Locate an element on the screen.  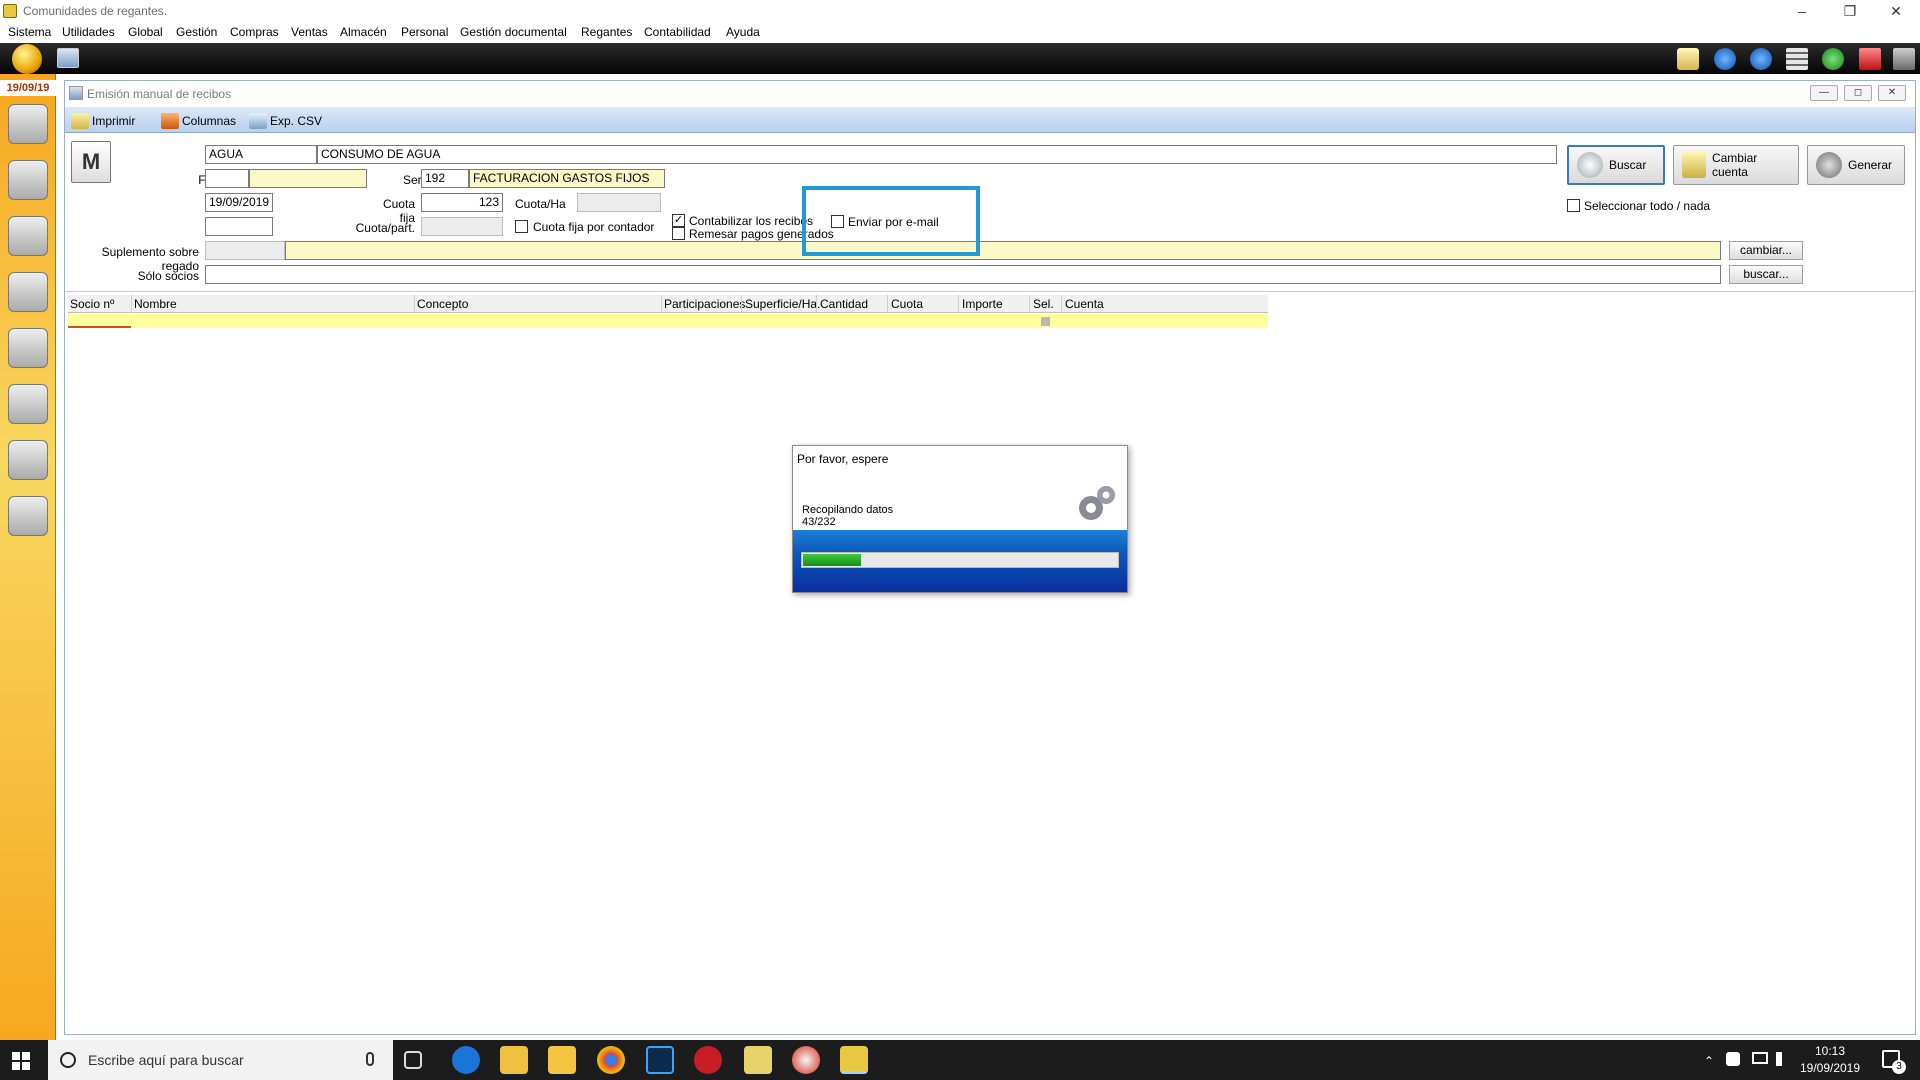
app-title-bar: Comunidades de regantes. – ❐ ✕ is located at coordinates (960, 11).